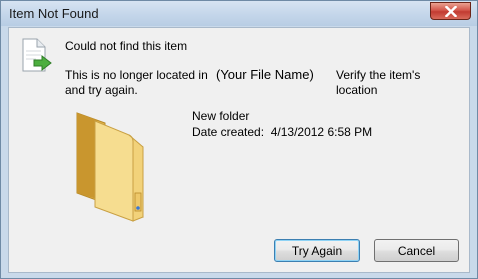 This screenshot has height=279, width=478. I want to click on message-text-1: This is no longer located in, so click(136, 75).